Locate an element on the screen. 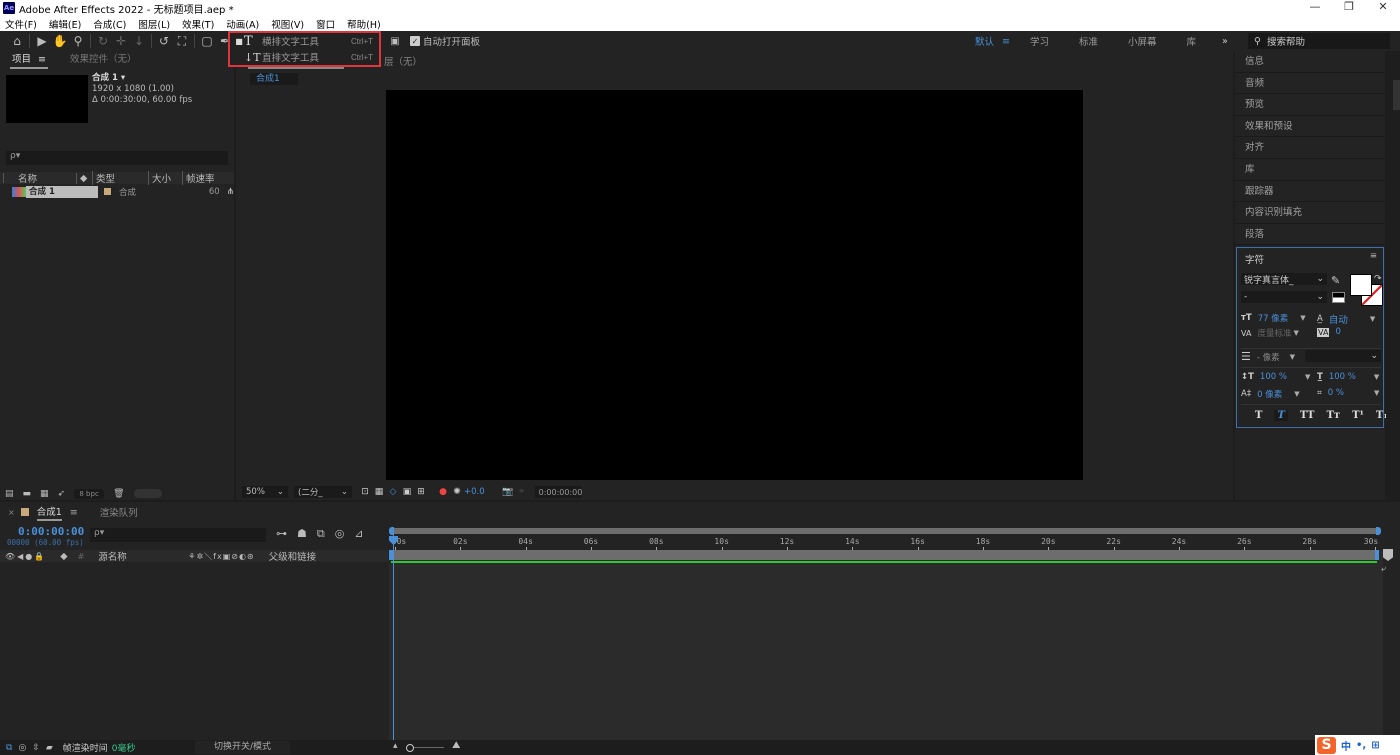 This screenshot has height=755, width=1400. hand-icon: ✋ is located at coordinates (60, 41).